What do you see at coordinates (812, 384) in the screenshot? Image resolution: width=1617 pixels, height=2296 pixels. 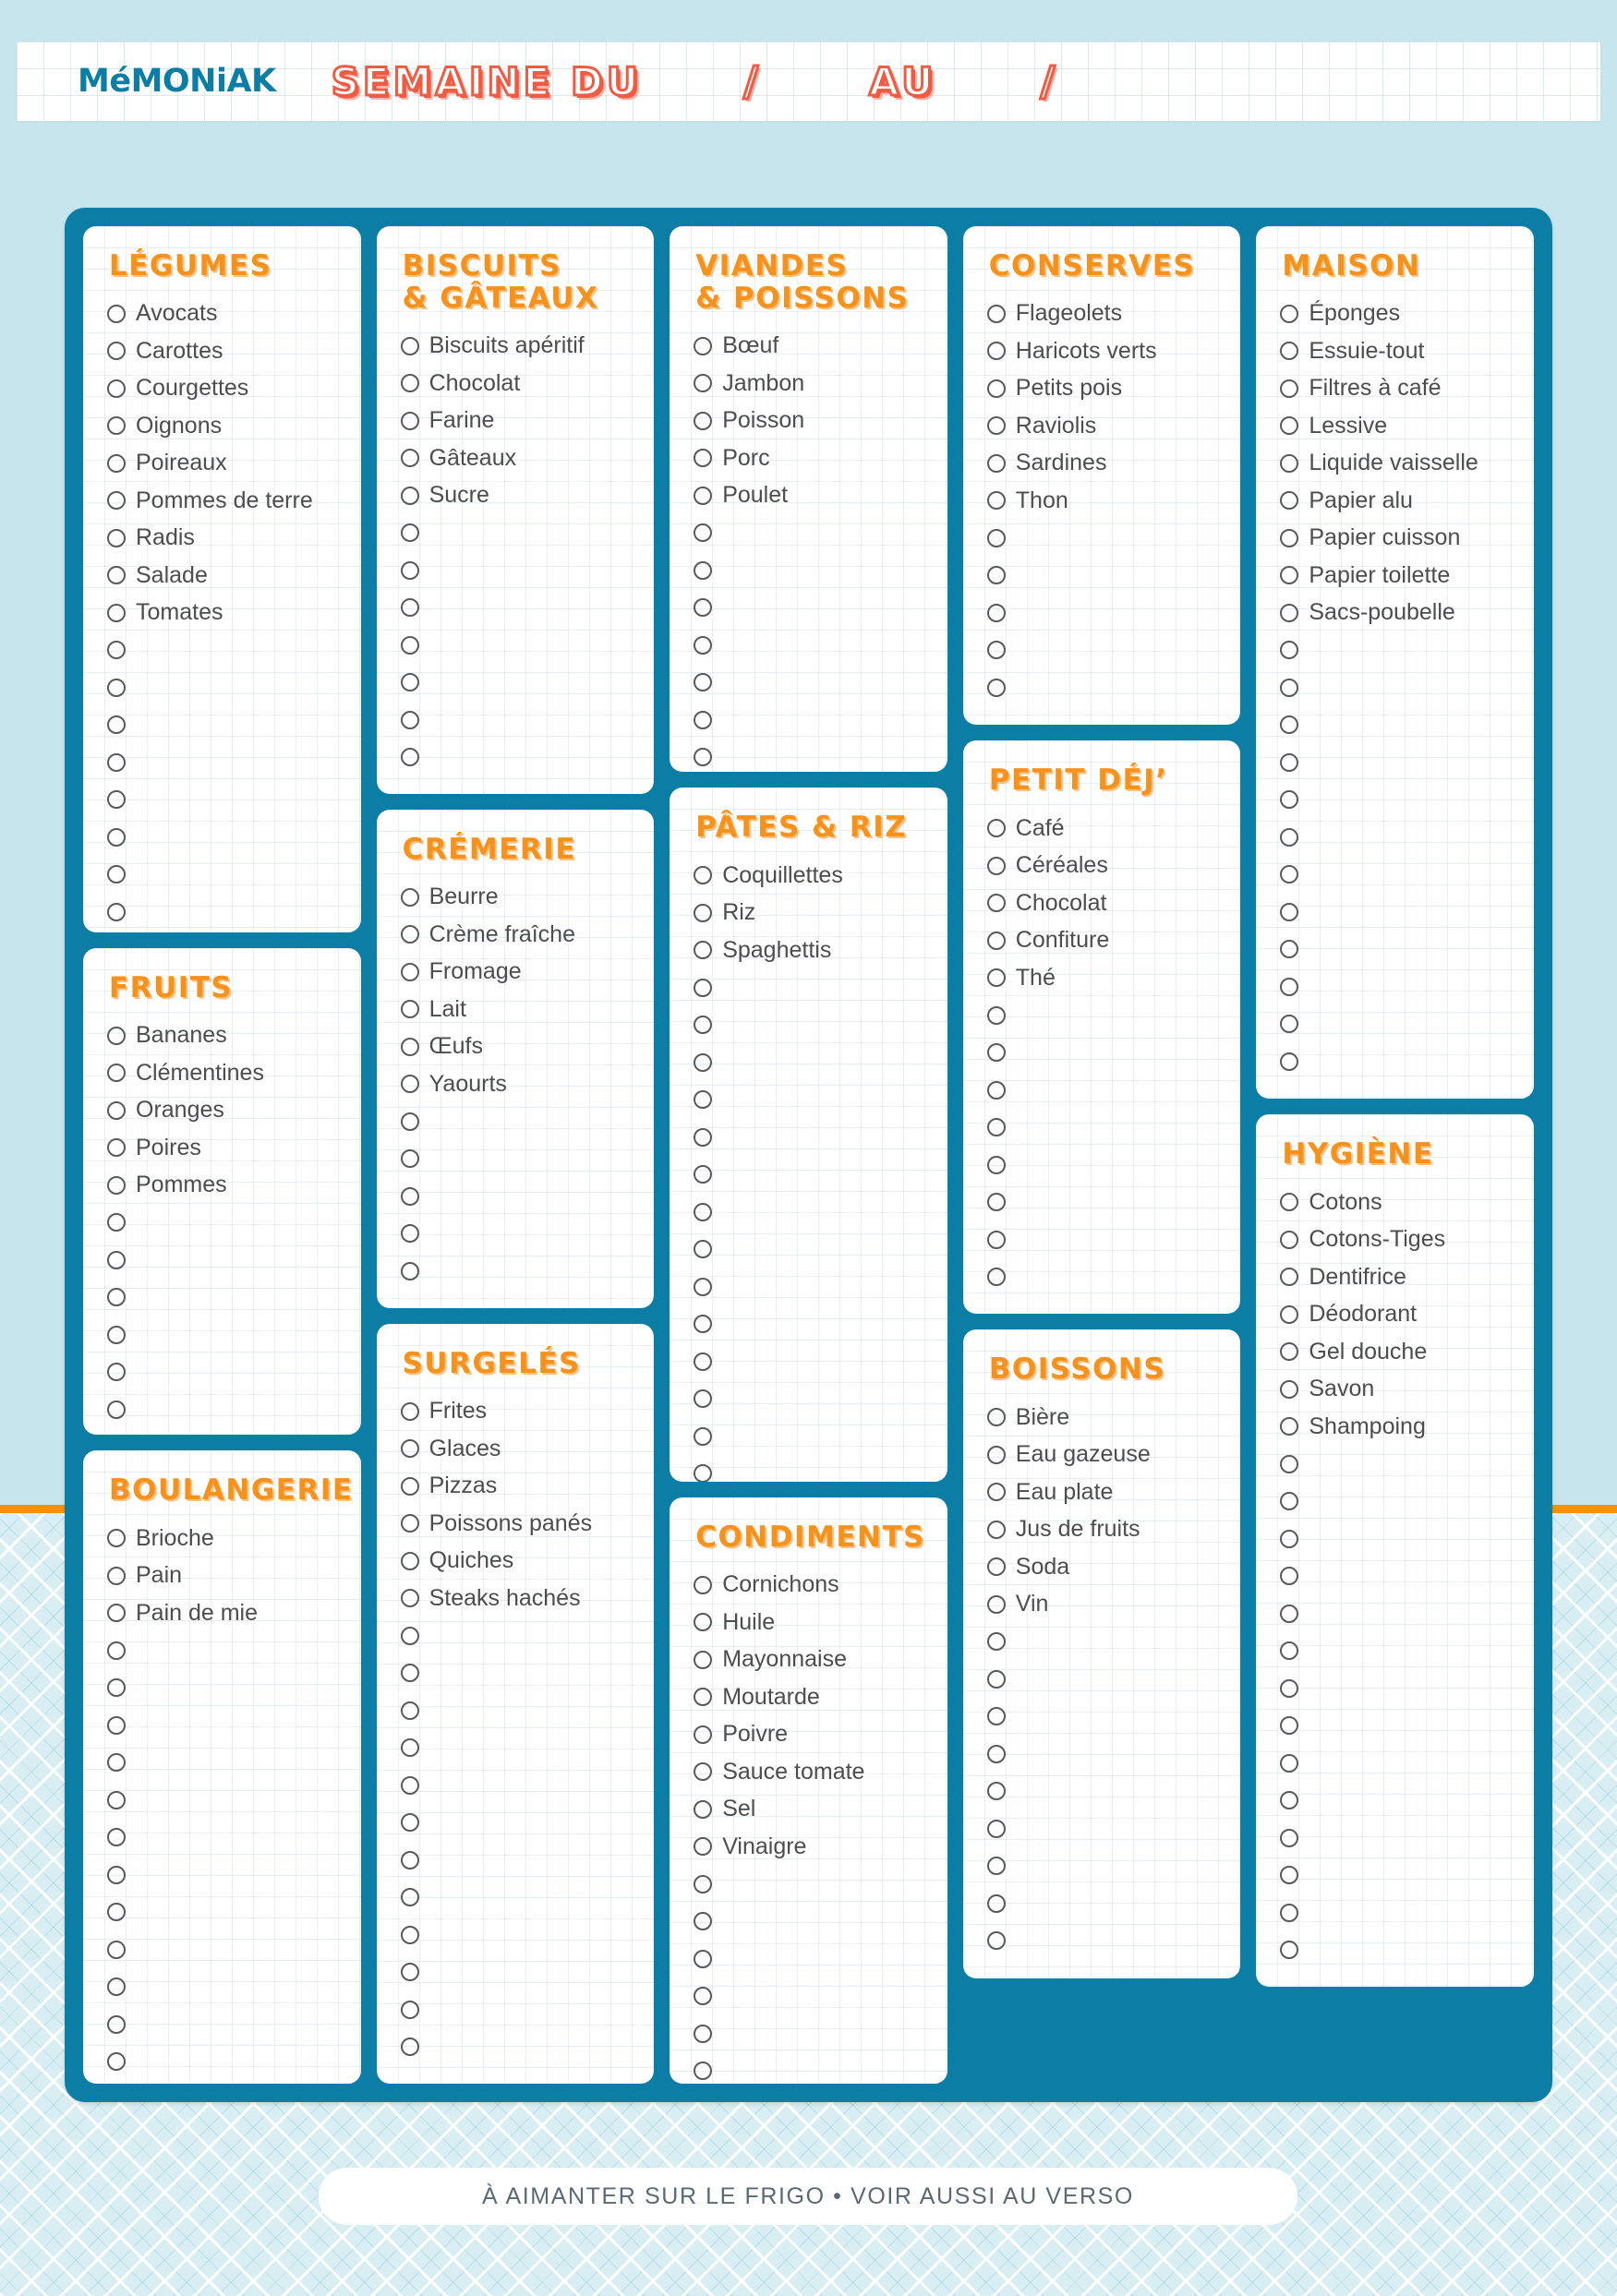 I see `list-item: Jambon` at bounding box center [812, 384].